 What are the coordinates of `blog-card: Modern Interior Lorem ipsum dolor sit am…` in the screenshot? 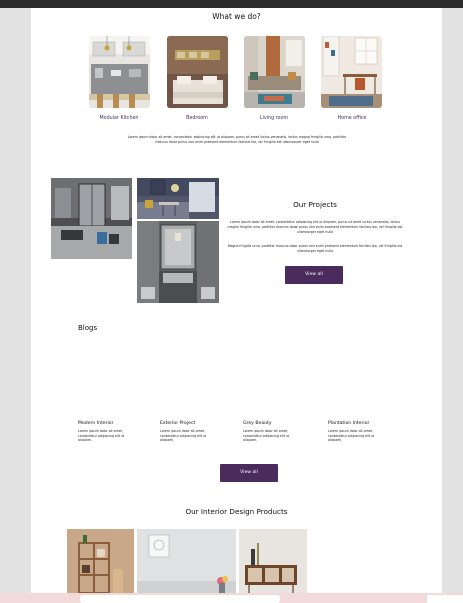 It's located at (113, 432).